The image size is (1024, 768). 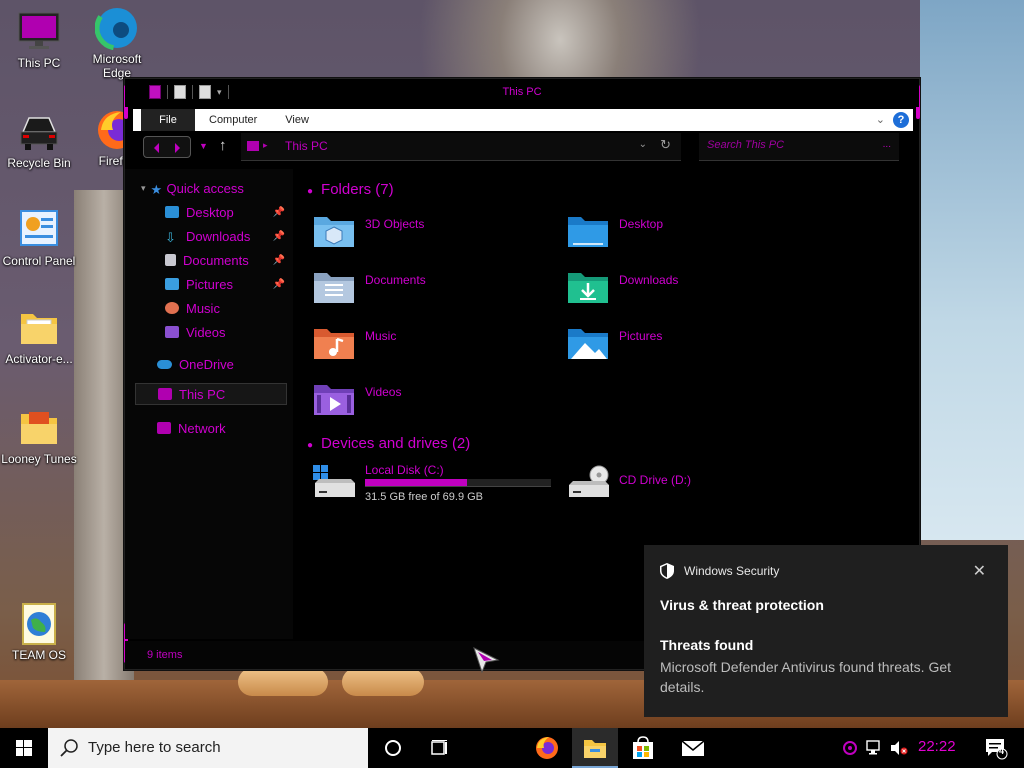 What do you see at coordinates (875, 749) in the screenshot?
I see `network-icon` at bounding box center [875, 749].